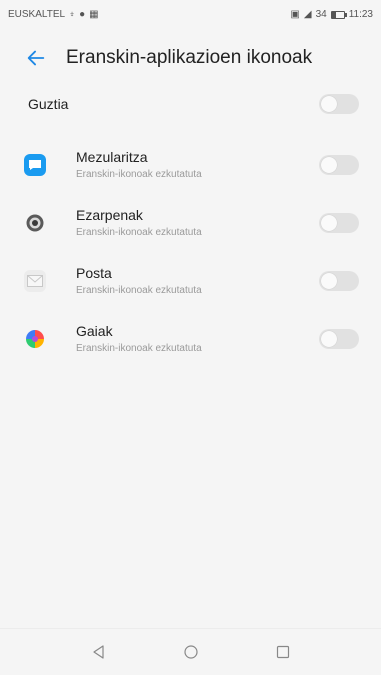 This screenshot has height=675, width=381. I want to click on app-row-settings: Ezarpenak Eranskin-ikonoak ezkutatuta, so click(190, 223).